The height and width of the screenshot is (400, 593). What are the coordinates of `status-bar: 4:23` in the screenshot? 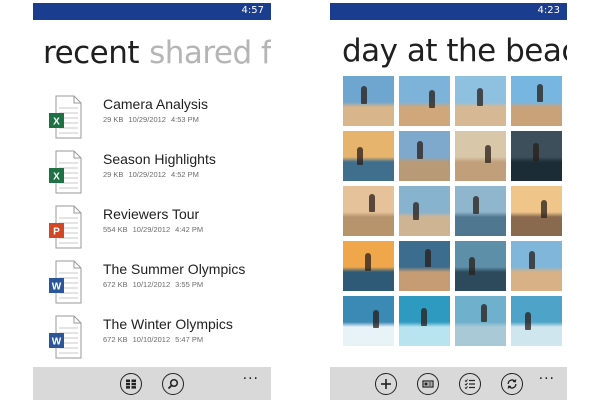 It's located at (448, 11).